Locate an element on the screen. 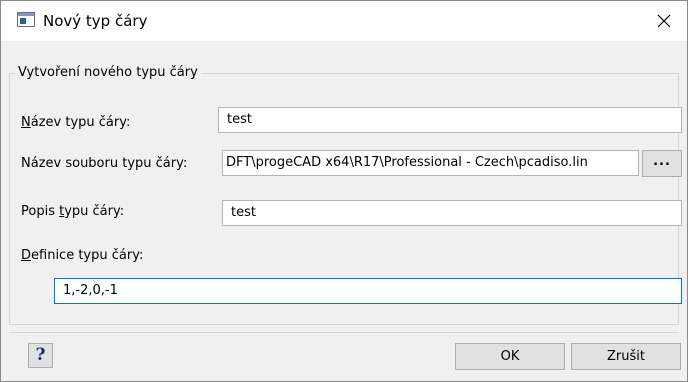 The image size is (688, 382). close-button is located at coordinates (664, 21).